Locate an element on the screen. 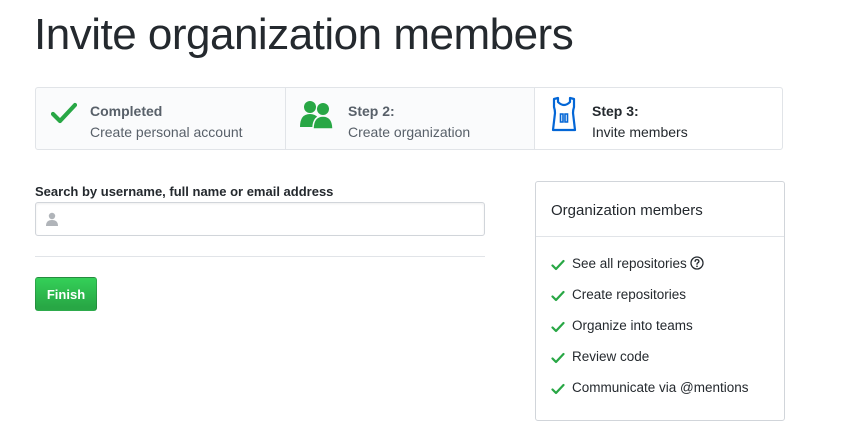  search-input is located at coordinates (271, 219).